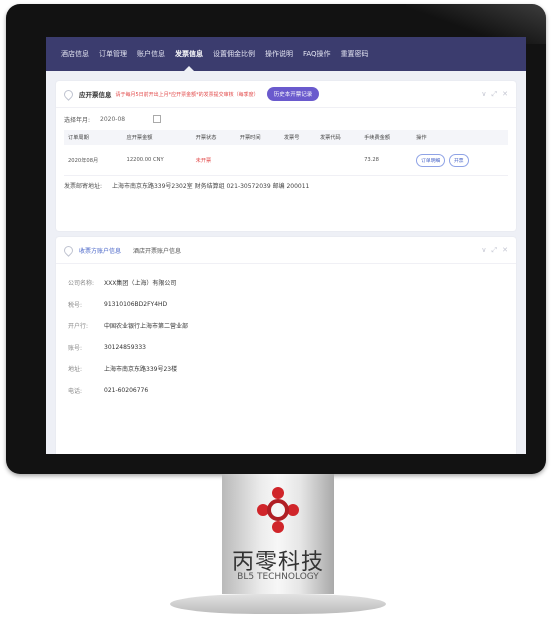 The image size is (551, 641). Describe the element at coordinates (386, 160) in the screenshot. I see `cell-fee: 73.28` at that location.